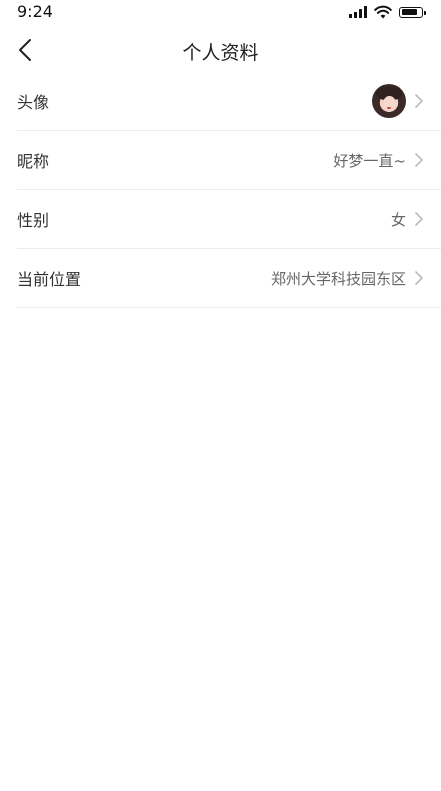 The image size is (441, 791). I want to click on row-right: 郑州大学科技园东区, so click(347, 278).